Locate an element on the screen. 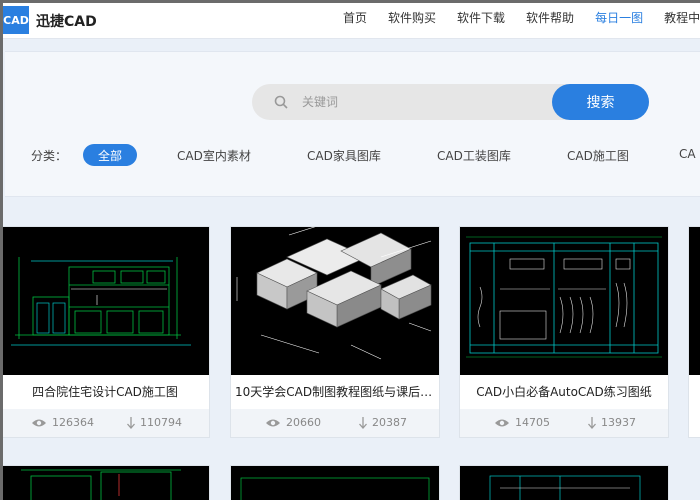  drawing-card: CAD小白必备AutoCAD练习图纸 14705 13937 is located at coordinates (564, 332).